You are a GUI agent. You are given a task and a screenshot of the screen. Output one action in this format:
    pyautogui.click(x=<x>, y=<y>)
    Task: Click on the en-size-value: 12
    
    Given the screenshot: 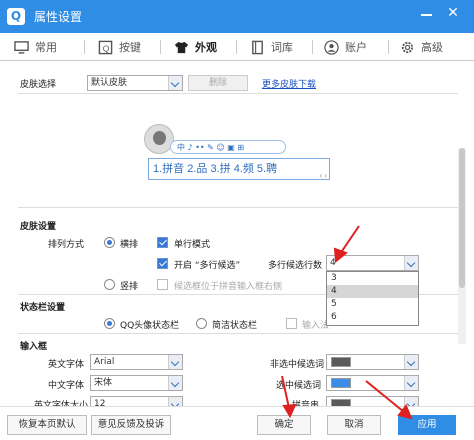 What is the action you would take?
    pyautogui.click(x=100, y=402)
    